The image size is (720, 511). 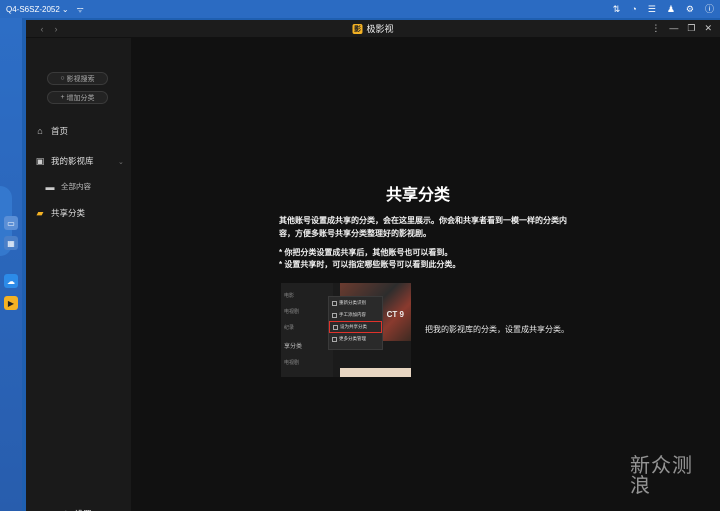 What do you see at coordinates (375, 372) in the screenshot?
I see `preview-strip` at bounding box center [375, 372].